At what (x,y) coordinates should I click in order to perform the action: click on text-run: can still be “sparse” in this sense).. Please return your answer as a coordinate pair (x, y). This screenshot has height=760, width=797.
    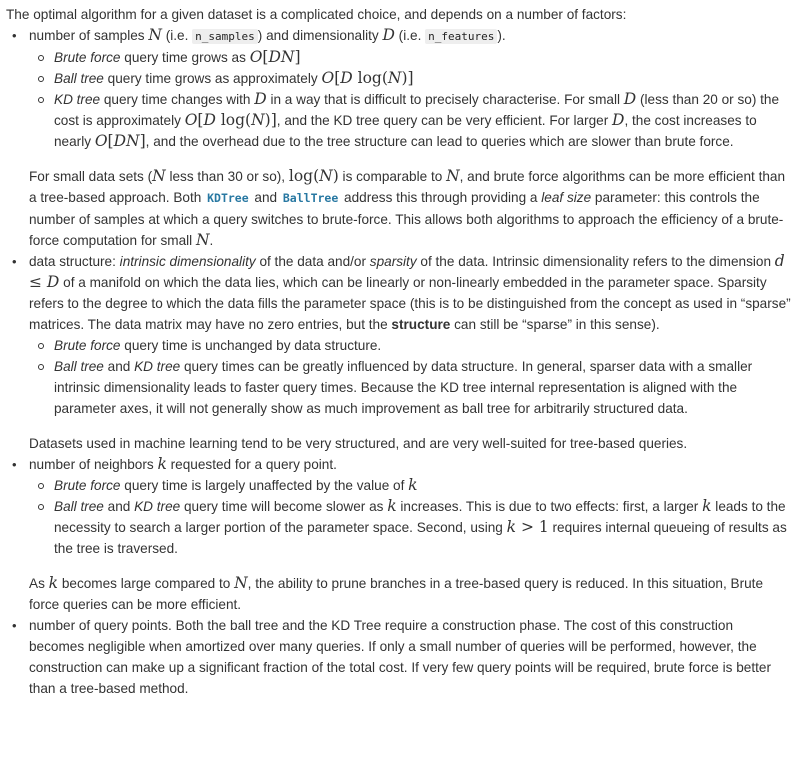
    Looking at the image, I should click on (555, 324).